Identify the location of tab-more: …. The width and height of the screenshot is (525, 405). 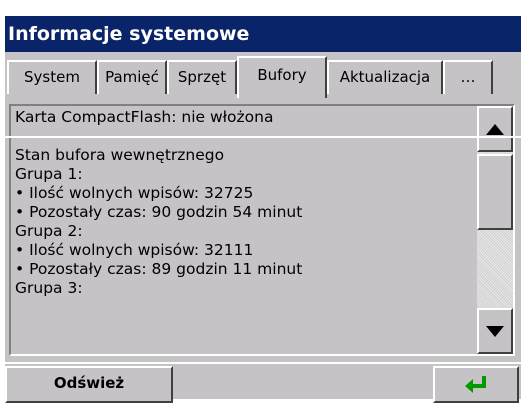
(468, 77).